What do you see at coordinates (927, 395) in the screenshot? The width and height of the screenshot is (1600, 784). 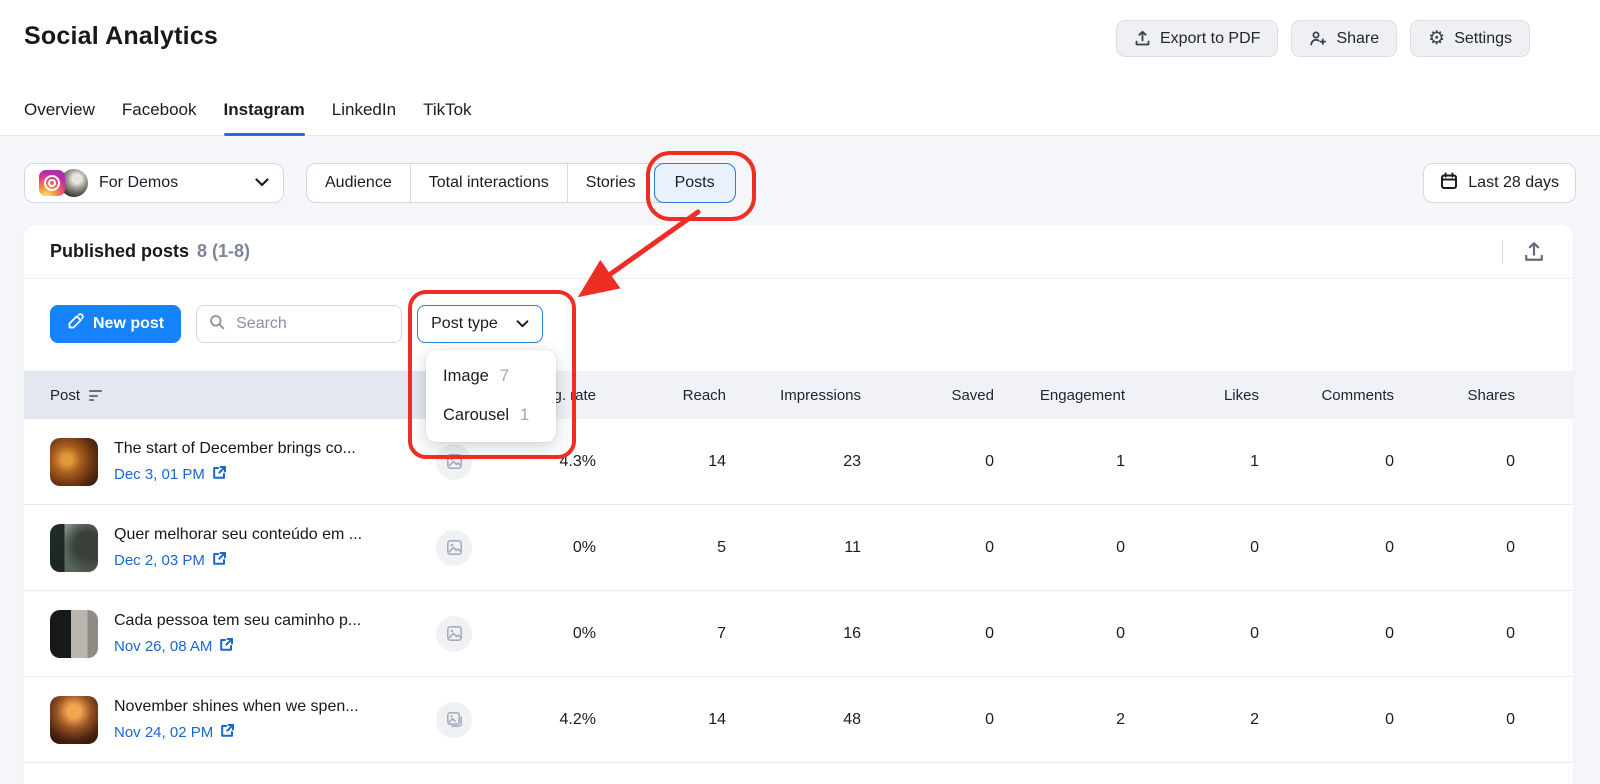 I see `column-saved: Saved` at bounding box center [927, 395].